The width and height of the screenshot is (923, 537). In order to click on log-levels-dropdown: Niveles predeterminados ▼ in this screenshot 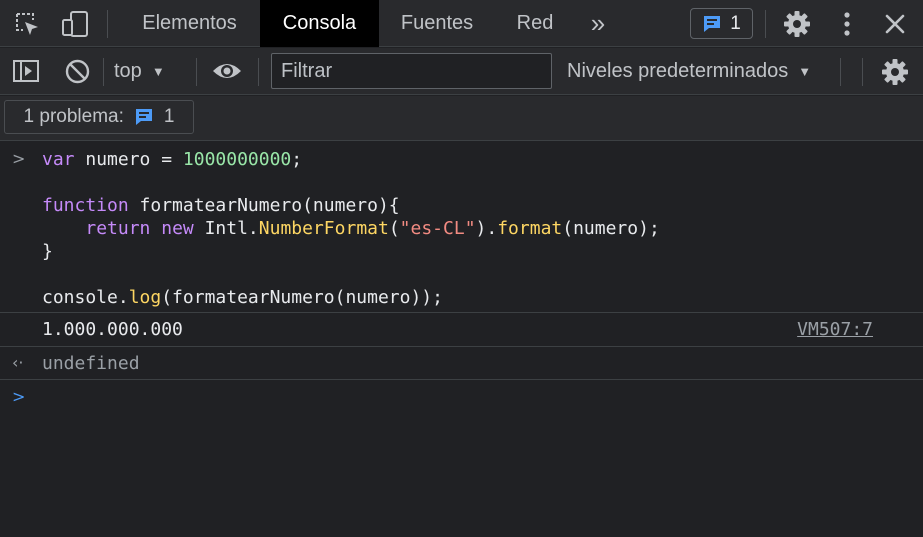, I will do `click(689, 71)`.